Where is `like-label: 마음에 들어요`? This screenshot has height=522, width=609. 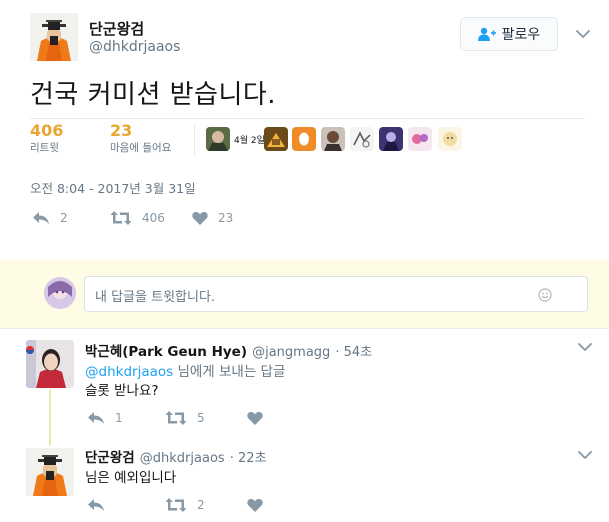 like-label: 마음에 들어요 is located at coordinates (141, 148).